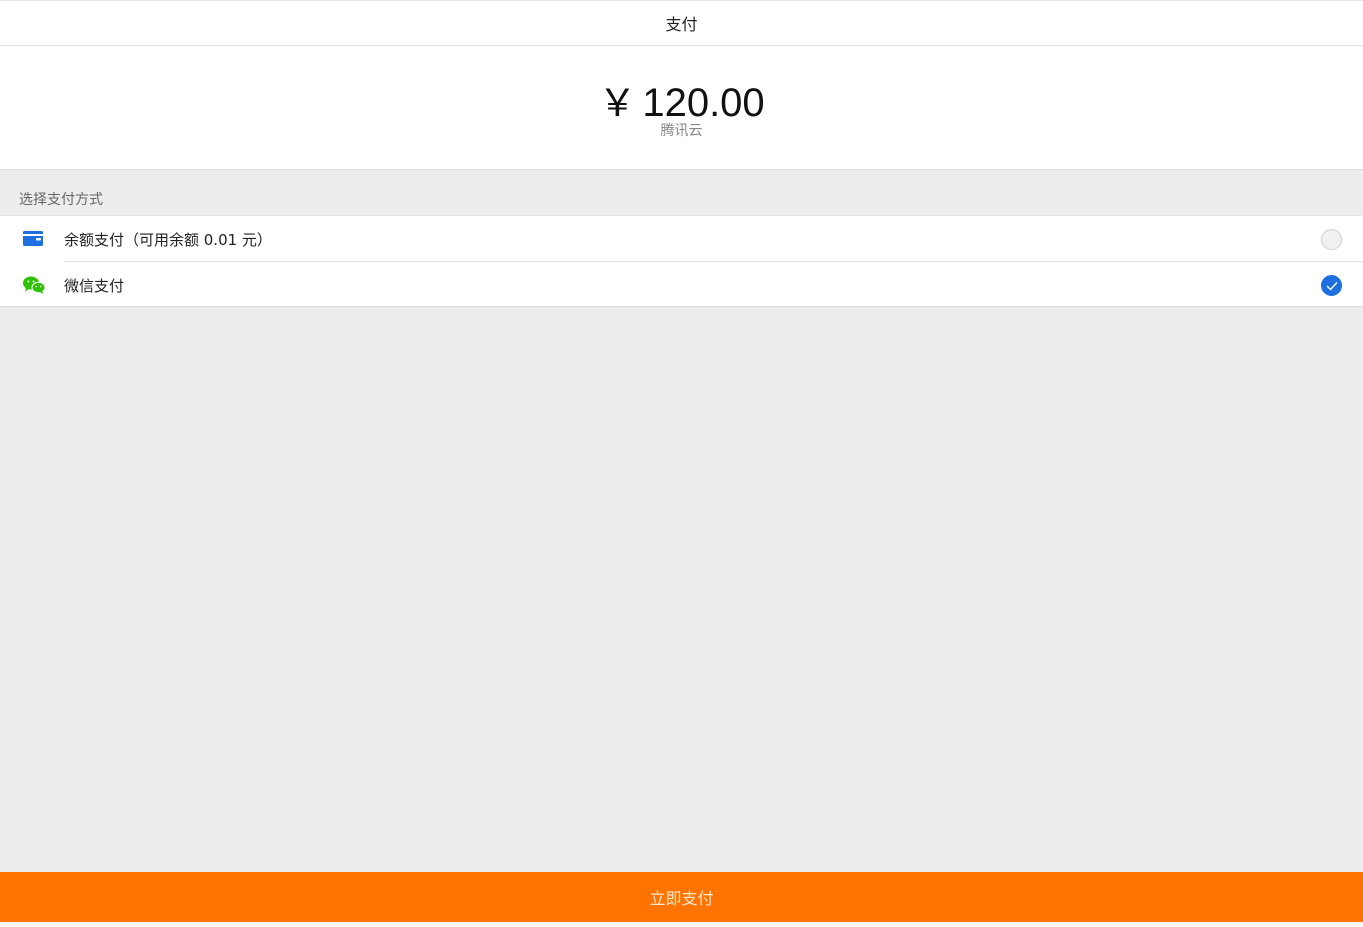  I want to click on merchant-name: 腾讯云, so click(681, 131).